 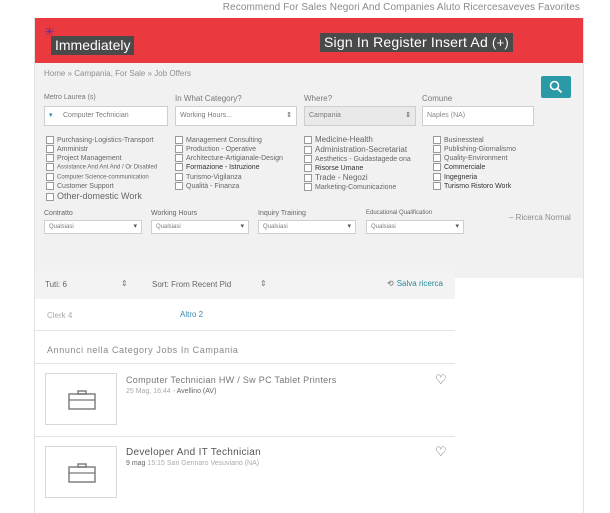 I want to click on qualification-select: Qualsiasi ▾, so click(x=415, y=227).